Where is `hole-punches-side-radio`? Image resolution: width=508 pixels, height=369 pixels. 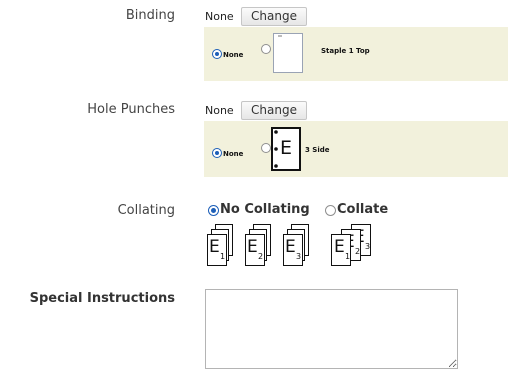 hole-punches-side-radio is located at coordinates (266, 148).